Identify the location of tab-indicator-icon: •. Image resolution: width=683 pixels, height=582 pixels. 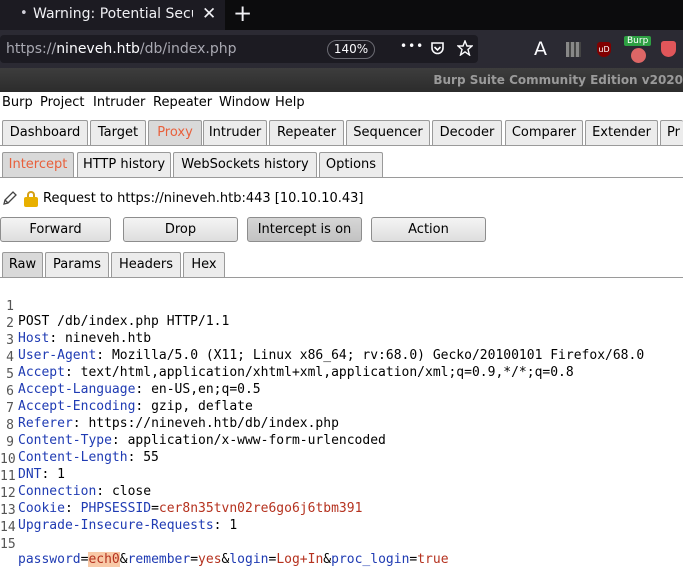
(24, 13).